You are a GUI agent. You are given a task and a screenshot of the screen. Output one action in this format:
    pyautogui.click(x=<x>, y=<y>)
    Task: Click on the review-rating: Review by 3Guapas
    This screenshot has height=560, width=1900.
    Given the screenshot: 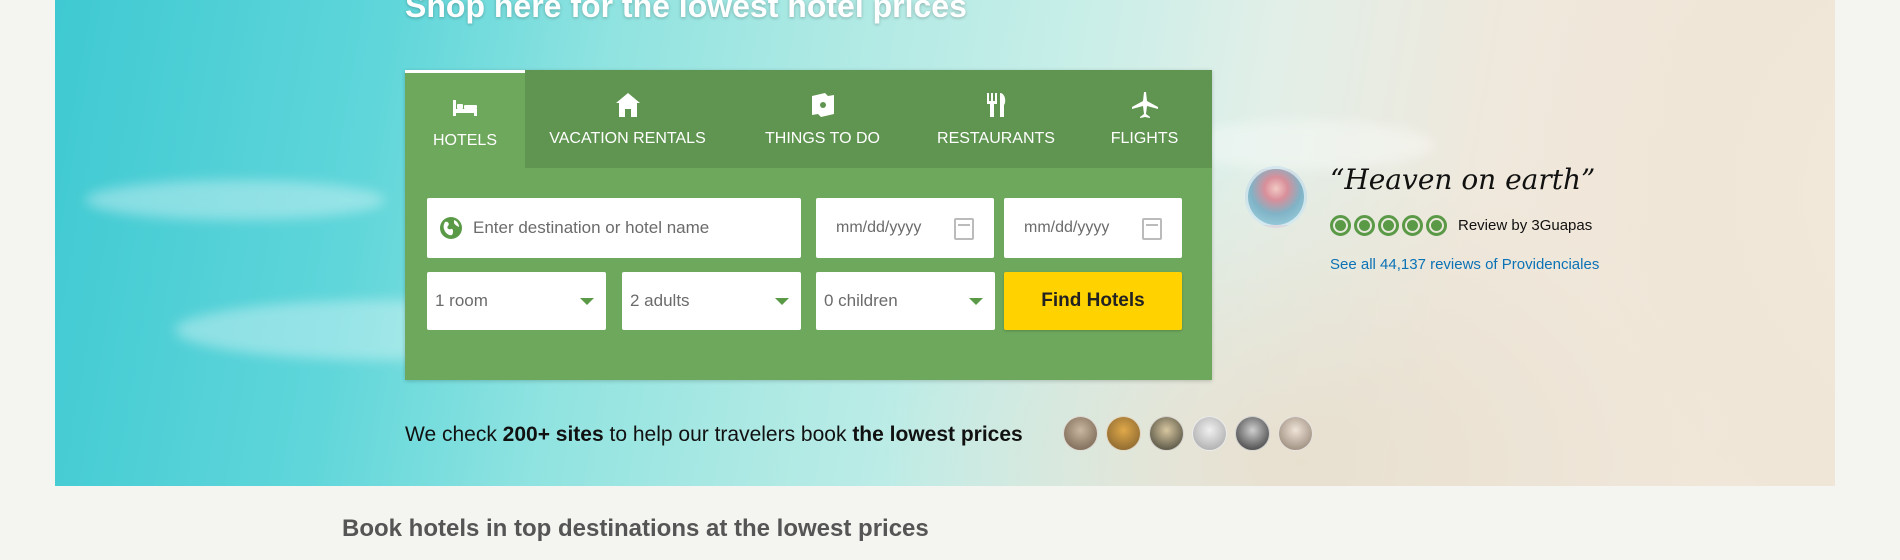 What is the action you would take?
    pyautogui.click(x=1461, y=225)
    